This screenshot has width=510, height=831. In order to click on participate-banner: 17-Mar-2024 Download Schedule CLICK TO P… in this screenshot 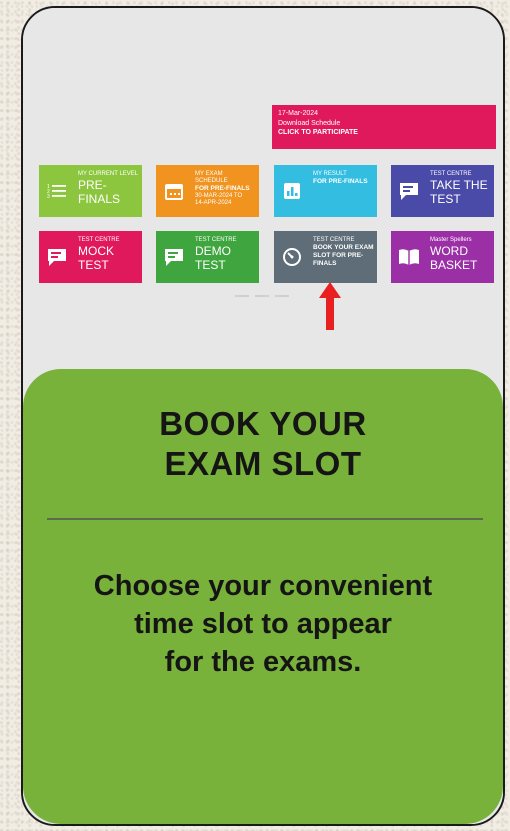, I will do `click(384, 127)`.